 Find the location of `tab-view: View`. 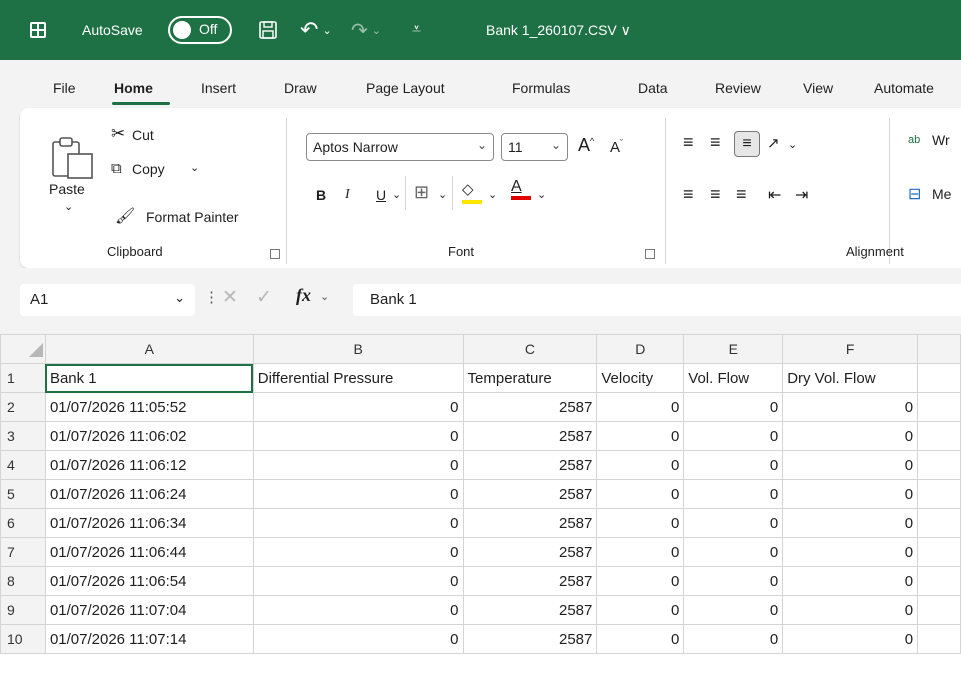

tab-view: View is located at coordinates (818, 88).